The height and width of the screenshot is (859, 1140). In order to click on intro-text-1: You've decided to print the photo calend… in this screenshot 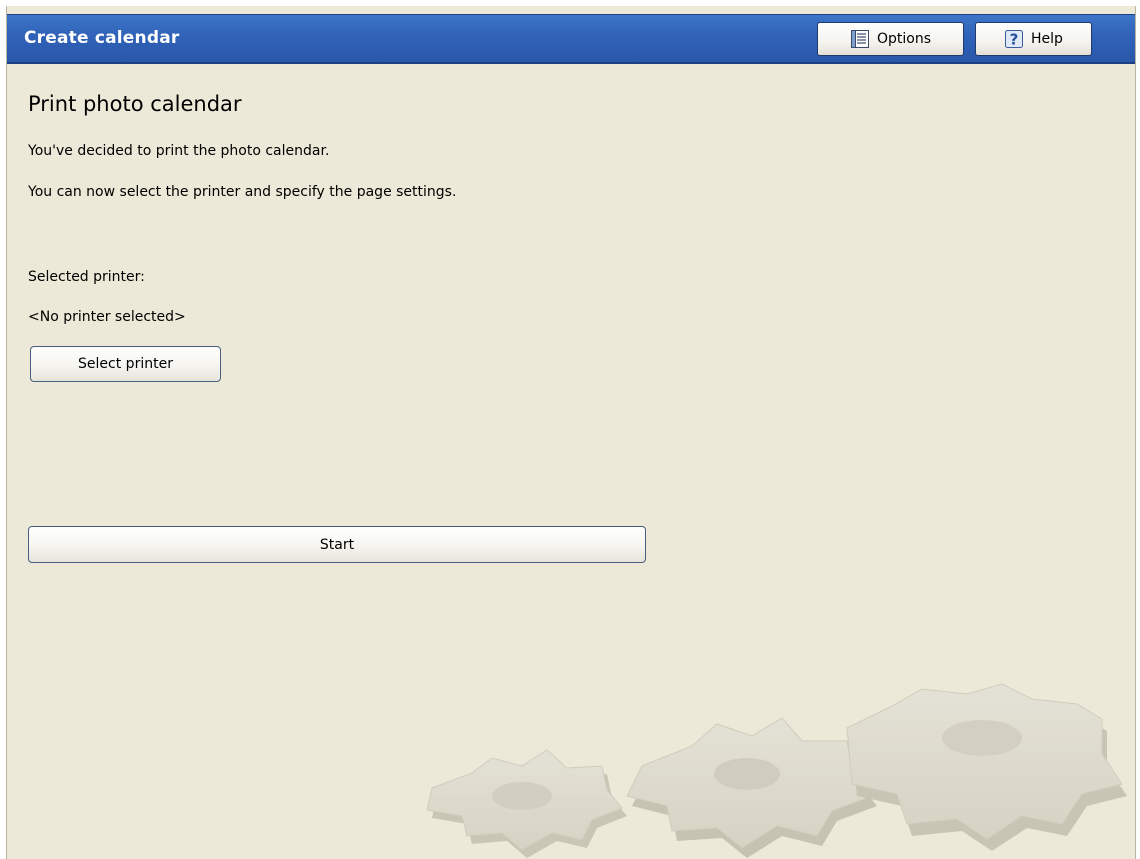, I will do `click(179, 151)`.